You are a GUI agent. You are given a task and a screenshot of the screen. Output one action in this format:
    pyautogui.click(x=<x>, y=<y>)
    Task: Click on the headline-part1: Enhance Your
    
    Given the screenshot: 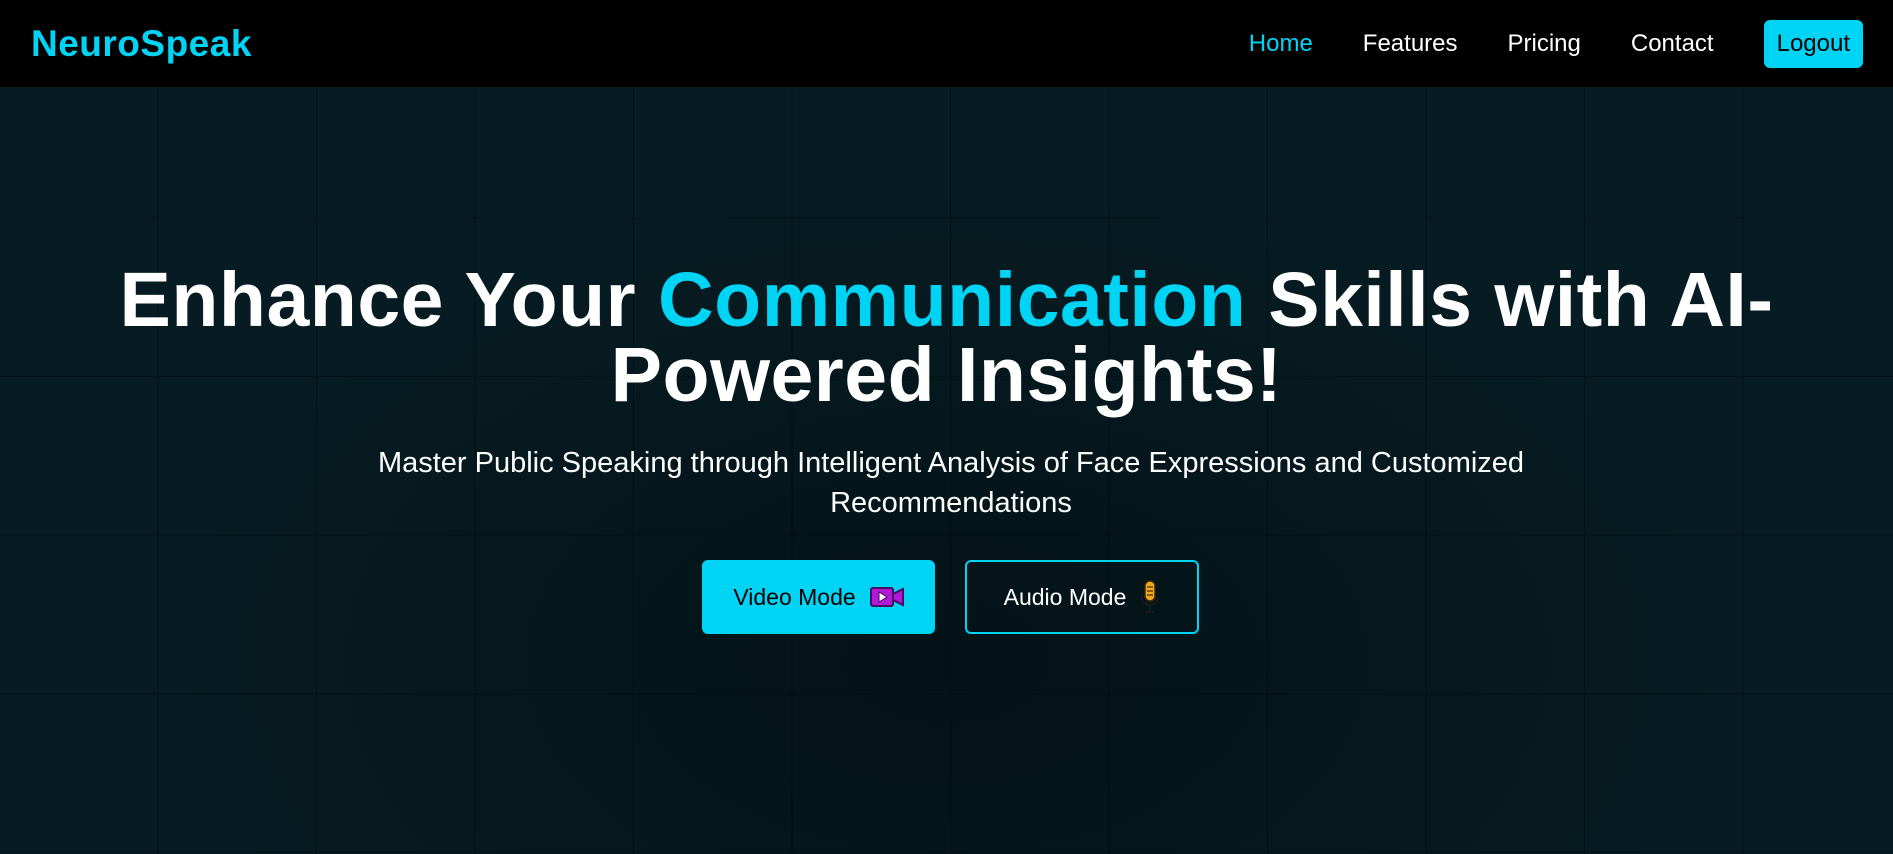 What is the action you would take?
    pyautogui.click(x=389, y=300)
    